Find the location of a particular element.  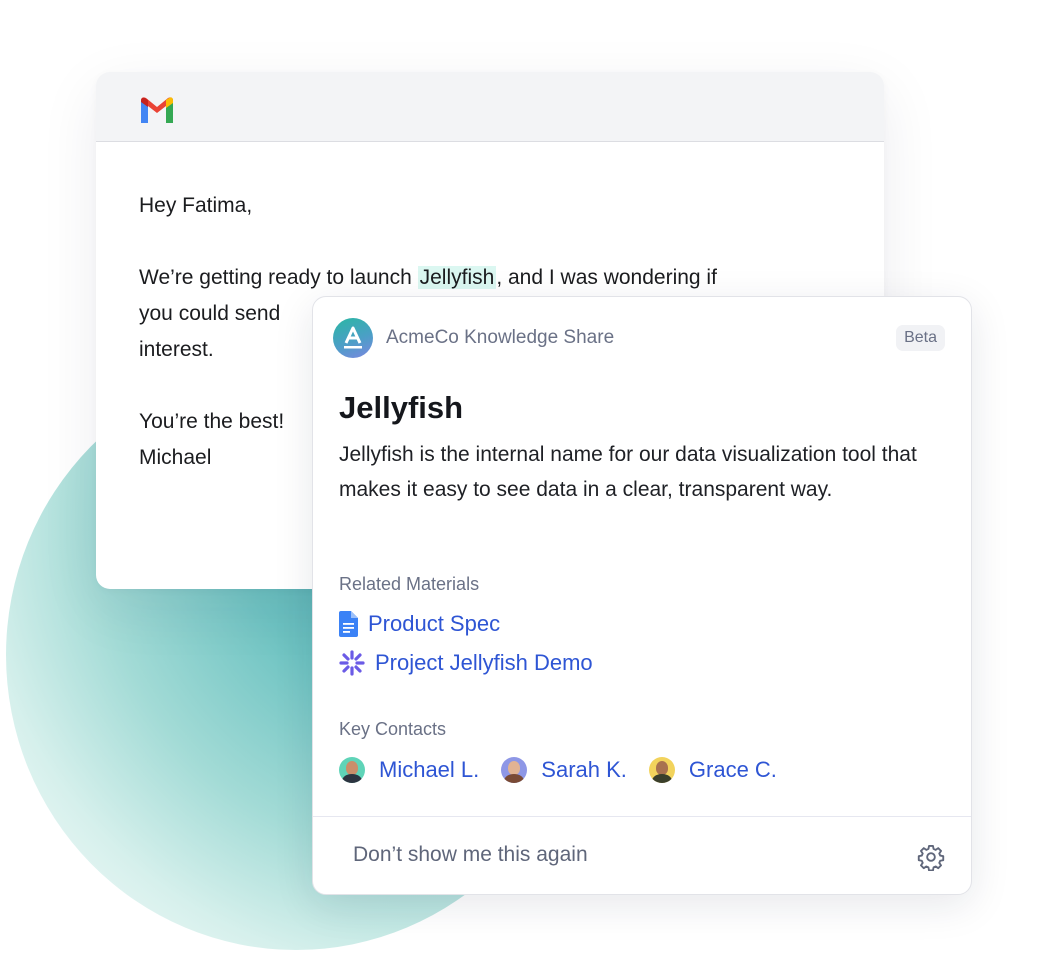

contacts-list: Michael L. Sarah K. Grace C. is located at coordinates (569, 770).